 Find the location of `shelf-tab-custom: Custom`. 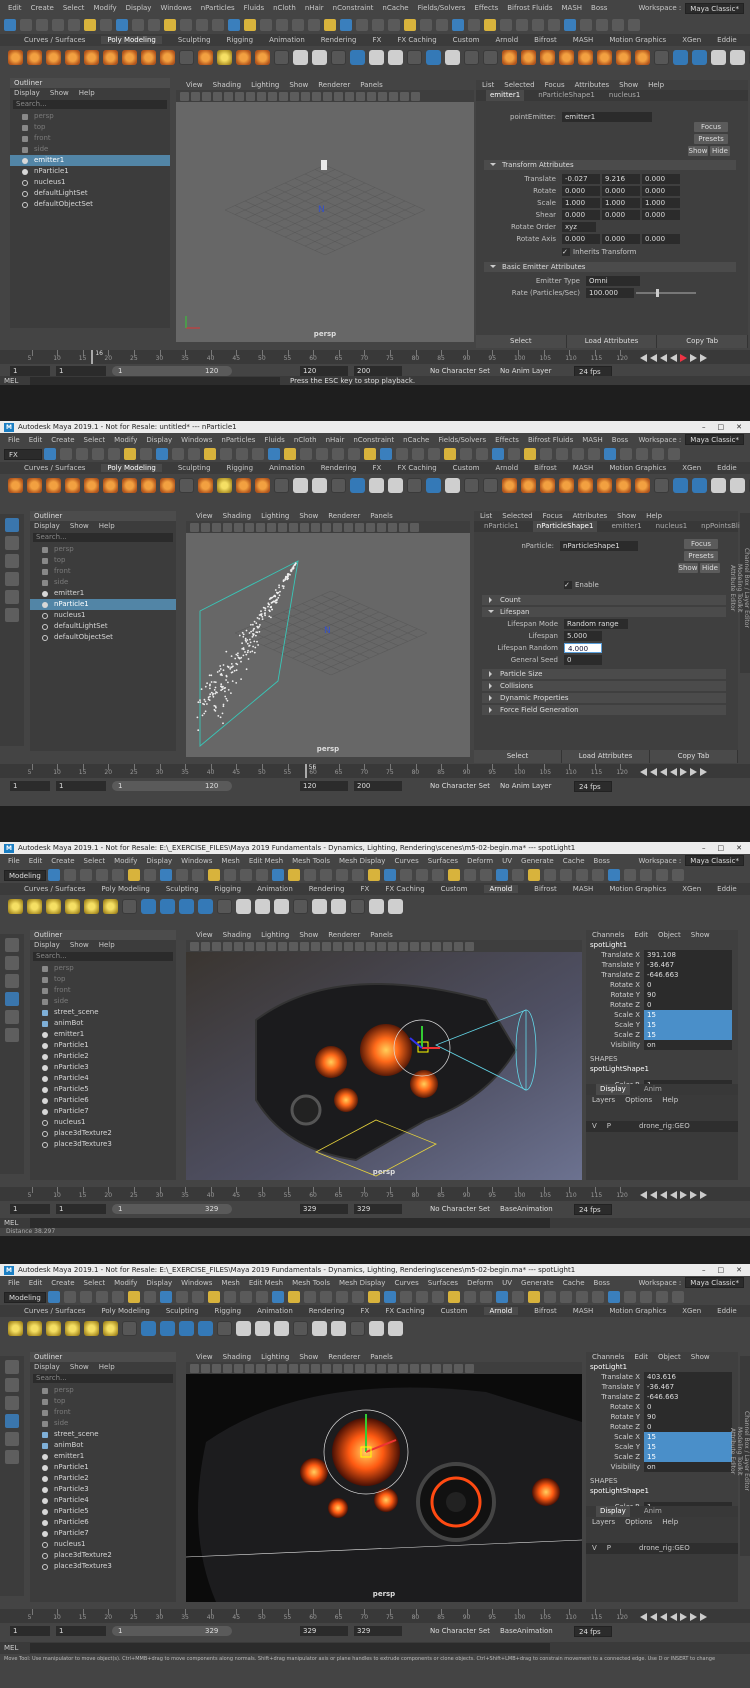

shelf-tab-custom: Custom is located at coordinates (454, 889).